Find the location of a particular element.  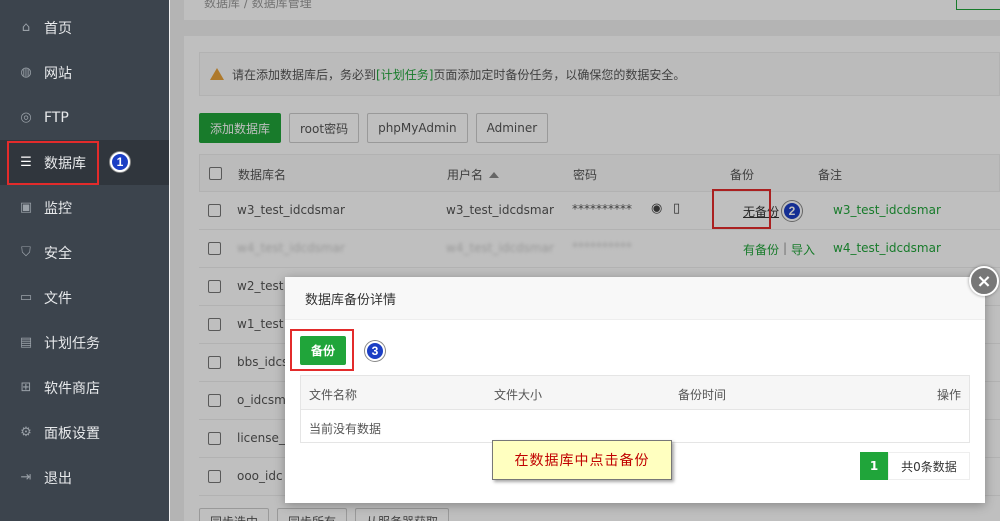

sidebar-item-label: 数据库 is located at coordinates (65, 163).